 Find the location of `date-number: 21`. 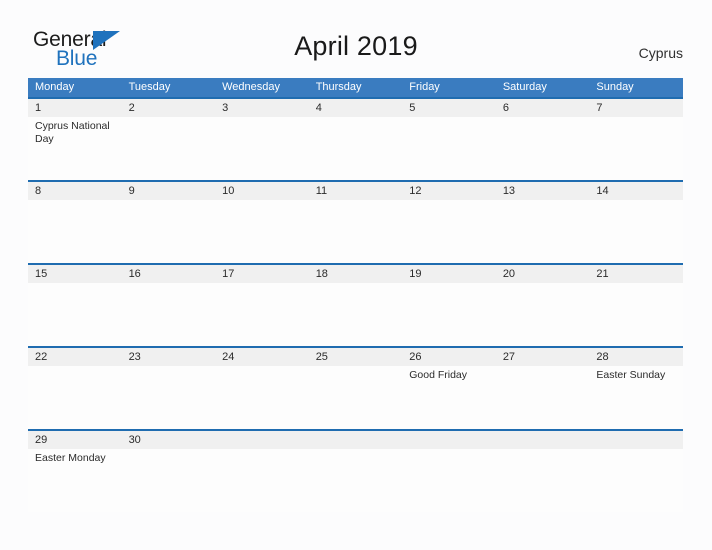

date-number: 21 is located at coordinates (636, 274).